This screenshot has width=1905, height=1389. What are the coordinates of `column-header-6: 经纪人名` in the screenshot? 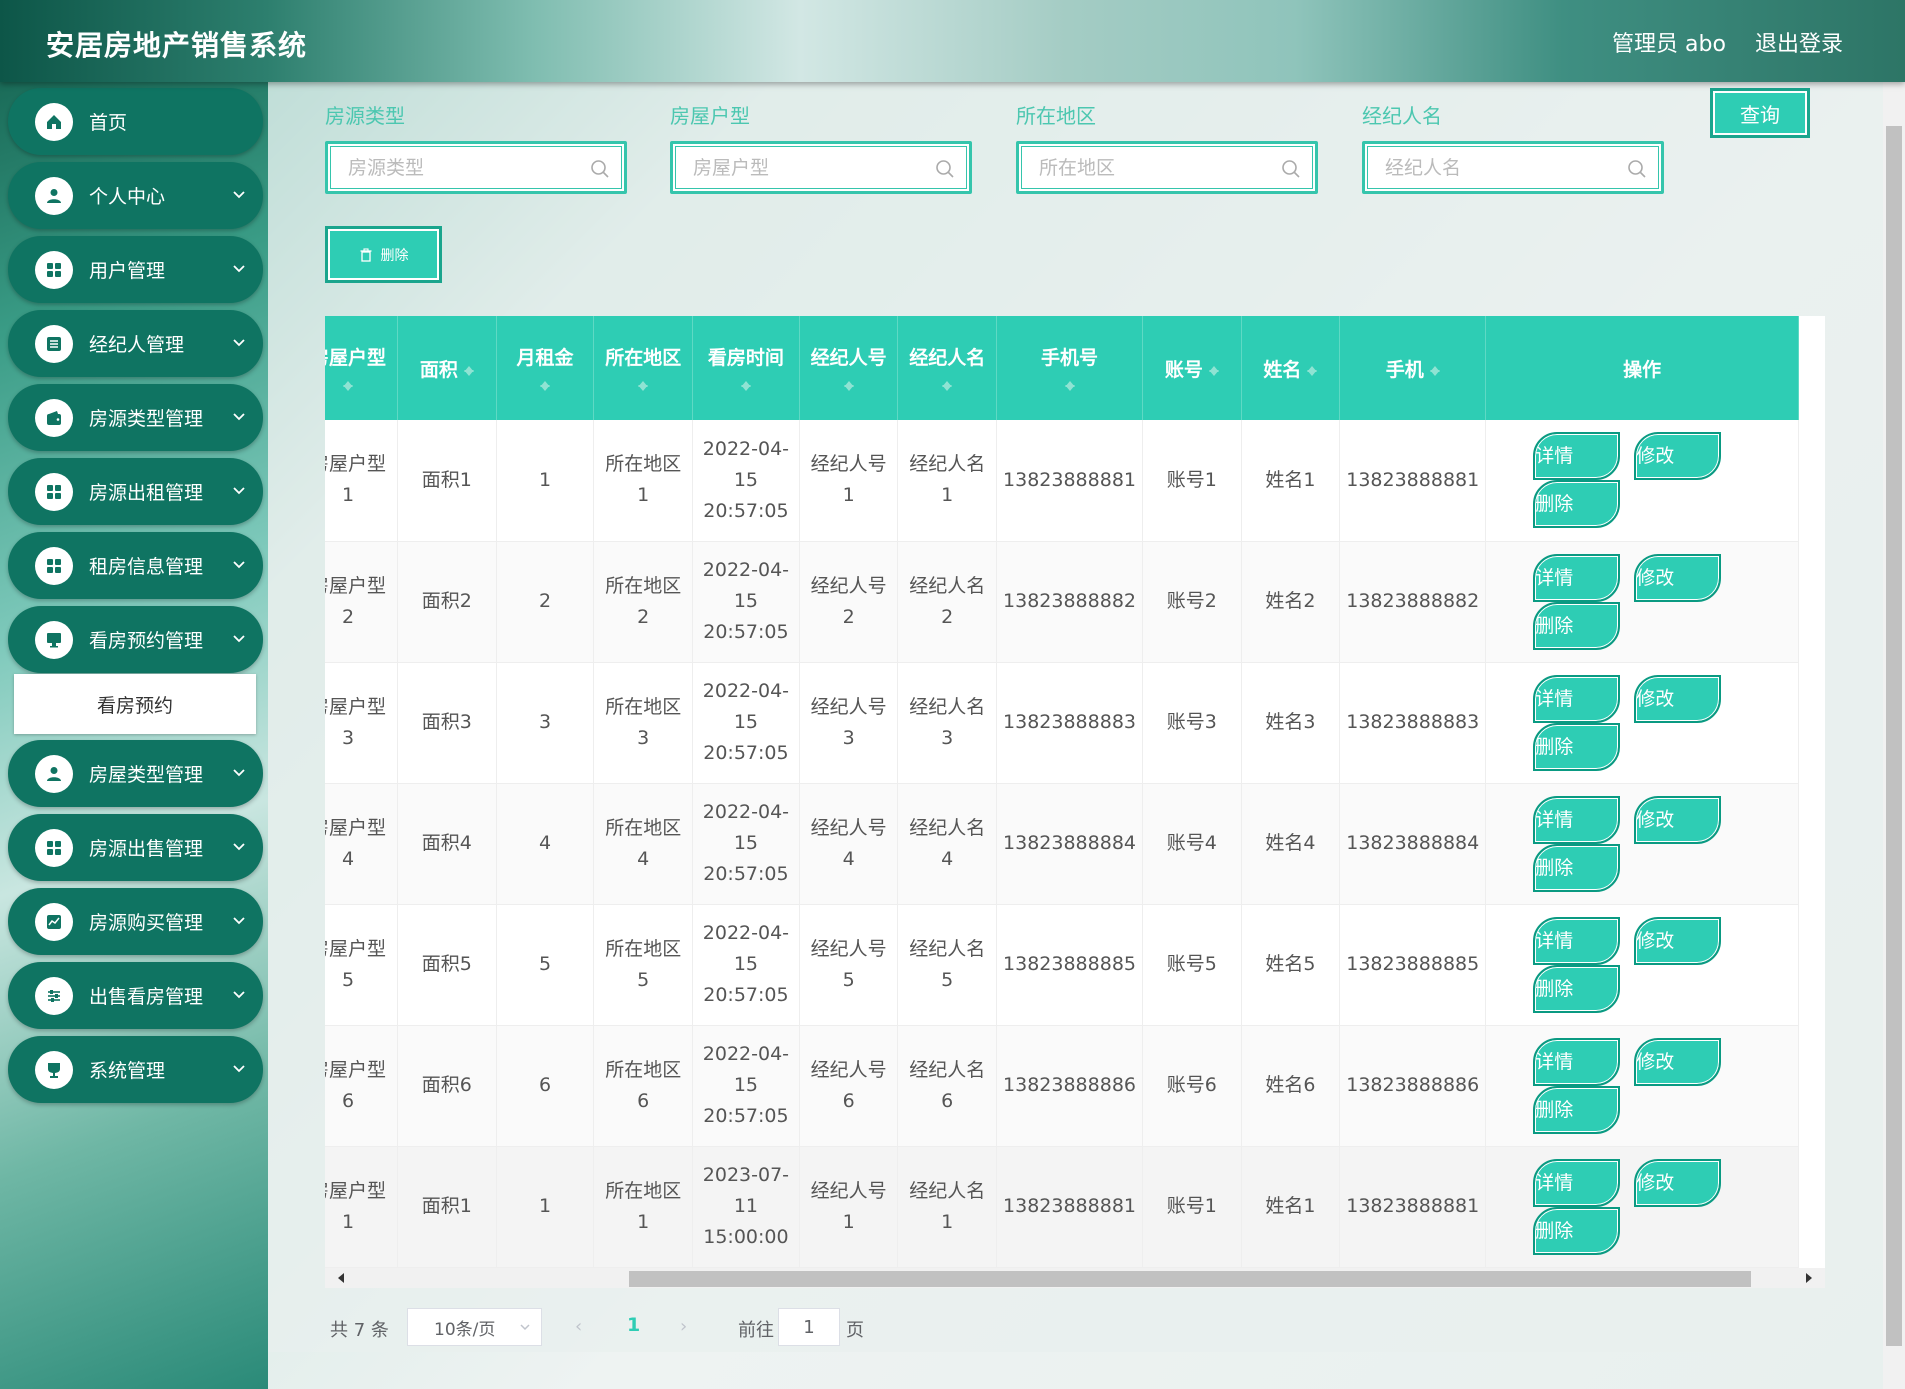 It's located at (947, 368).